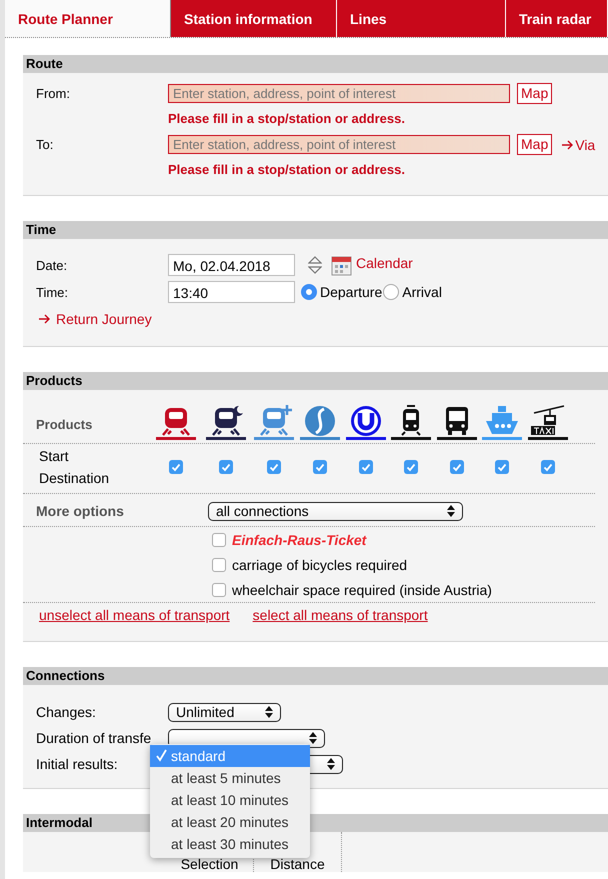 Image resolution: width=608 pixels, height=879 pixels. I want to click on field-label: To:, so click(45, 144).